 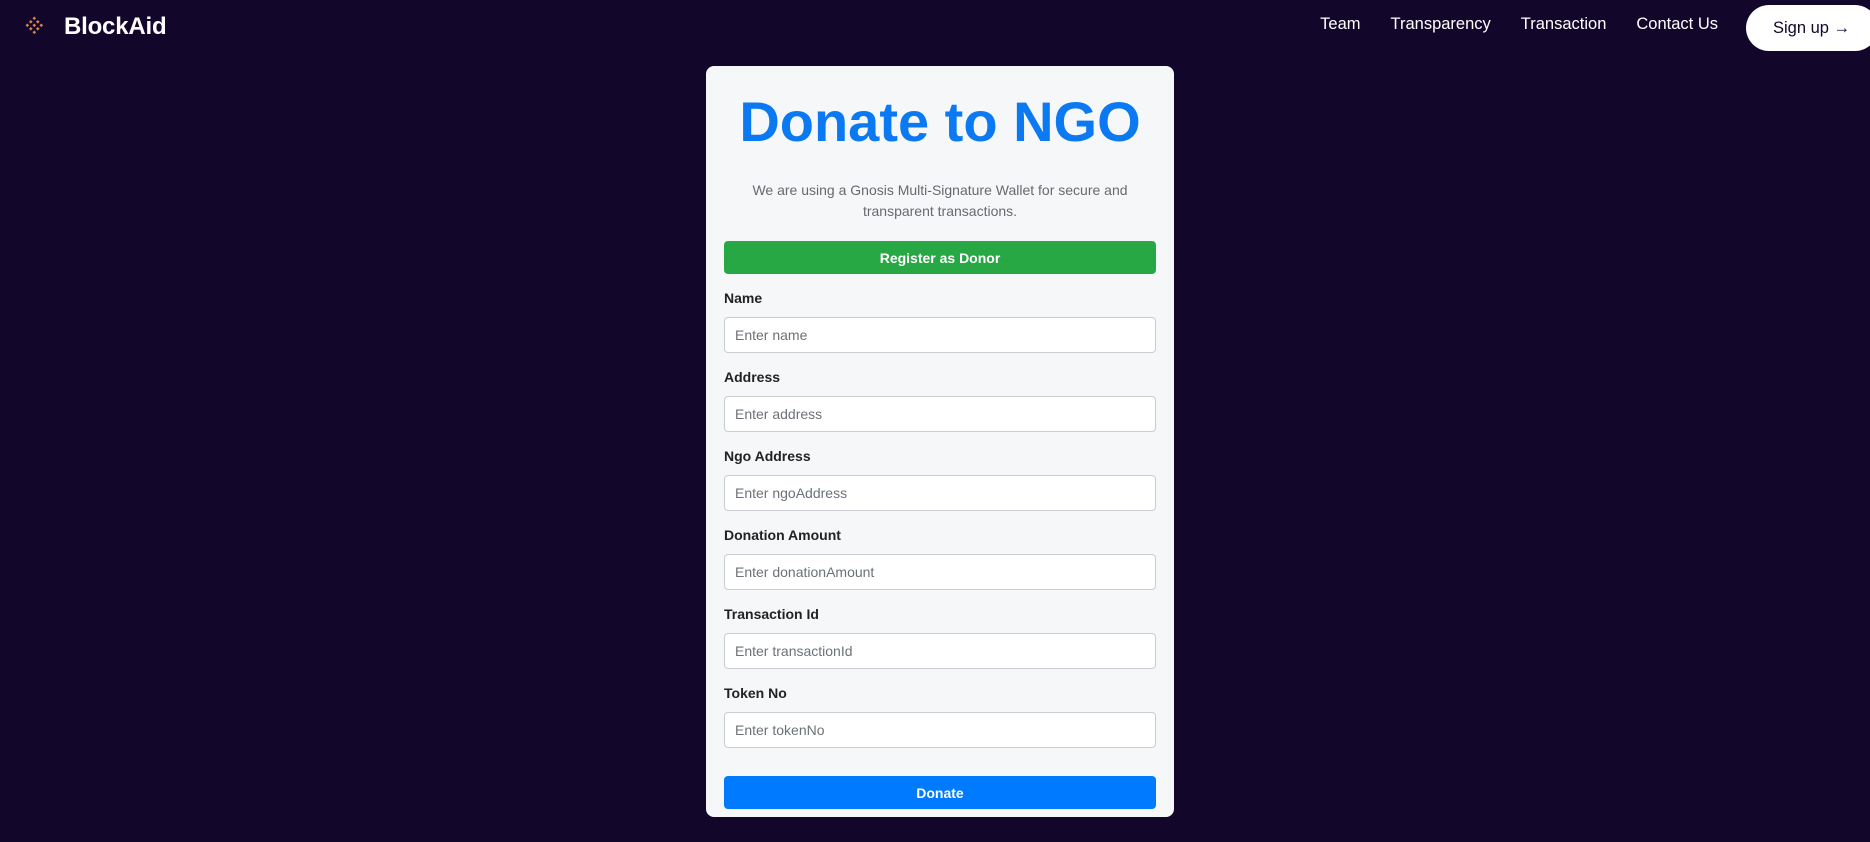 I want to click on brand-name: BlockAid, so click(x=115, y=26).